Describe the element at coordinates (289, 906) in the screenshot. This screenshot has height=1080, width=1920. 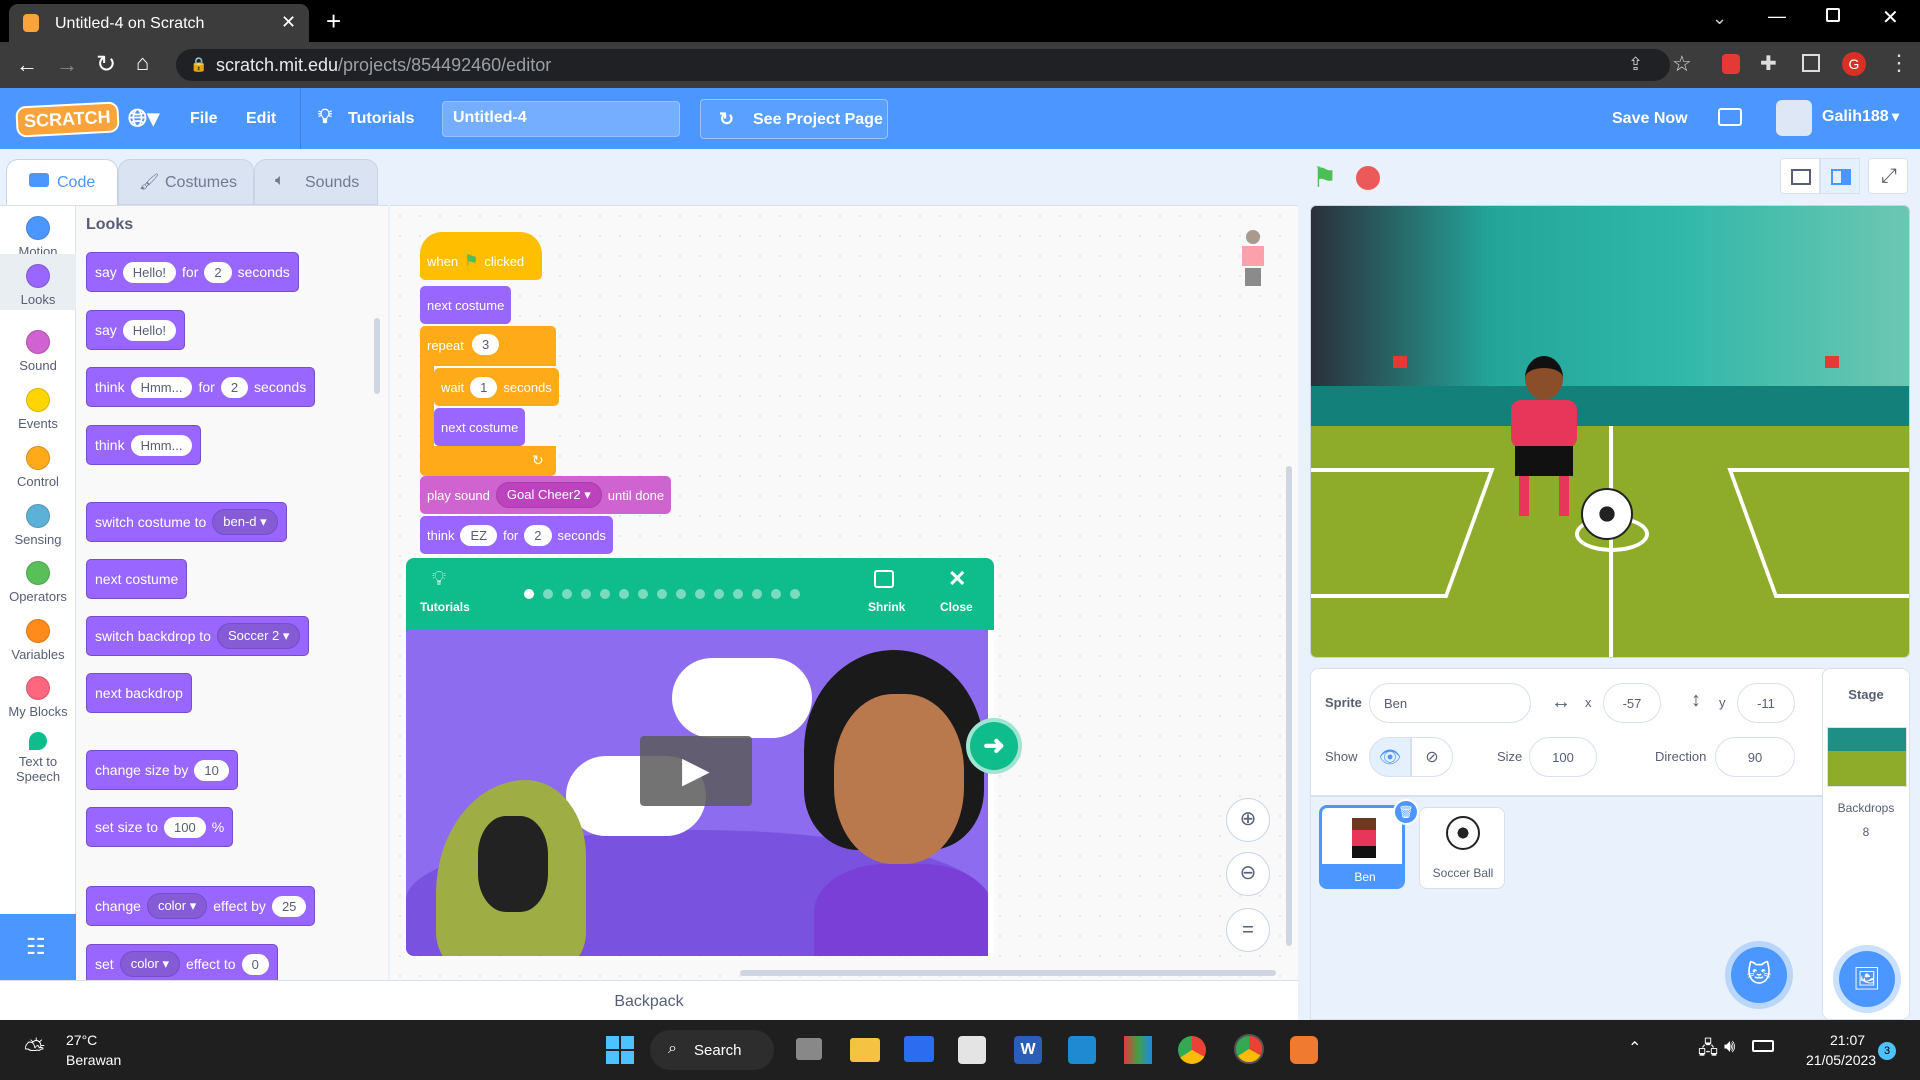
I see `block-input: 25` at that location.